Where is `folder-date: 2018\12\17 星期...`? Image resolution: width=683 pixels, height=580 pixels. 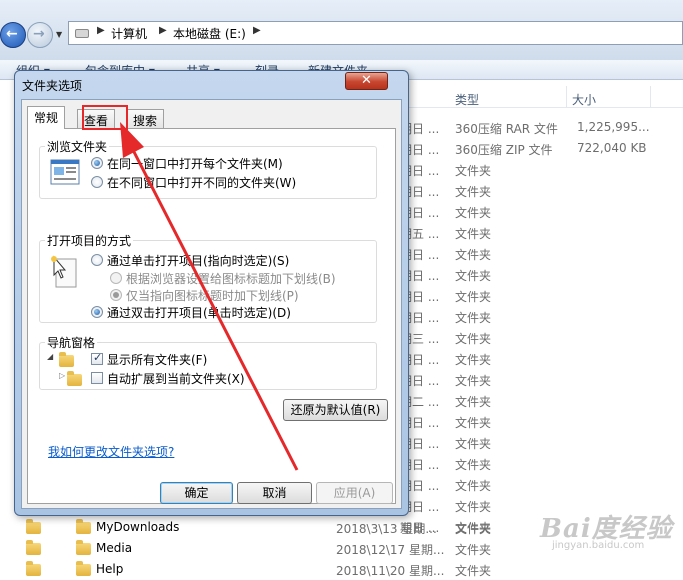
folder-date: 2018\12\17 星期... is located at coordinates (390, 550).